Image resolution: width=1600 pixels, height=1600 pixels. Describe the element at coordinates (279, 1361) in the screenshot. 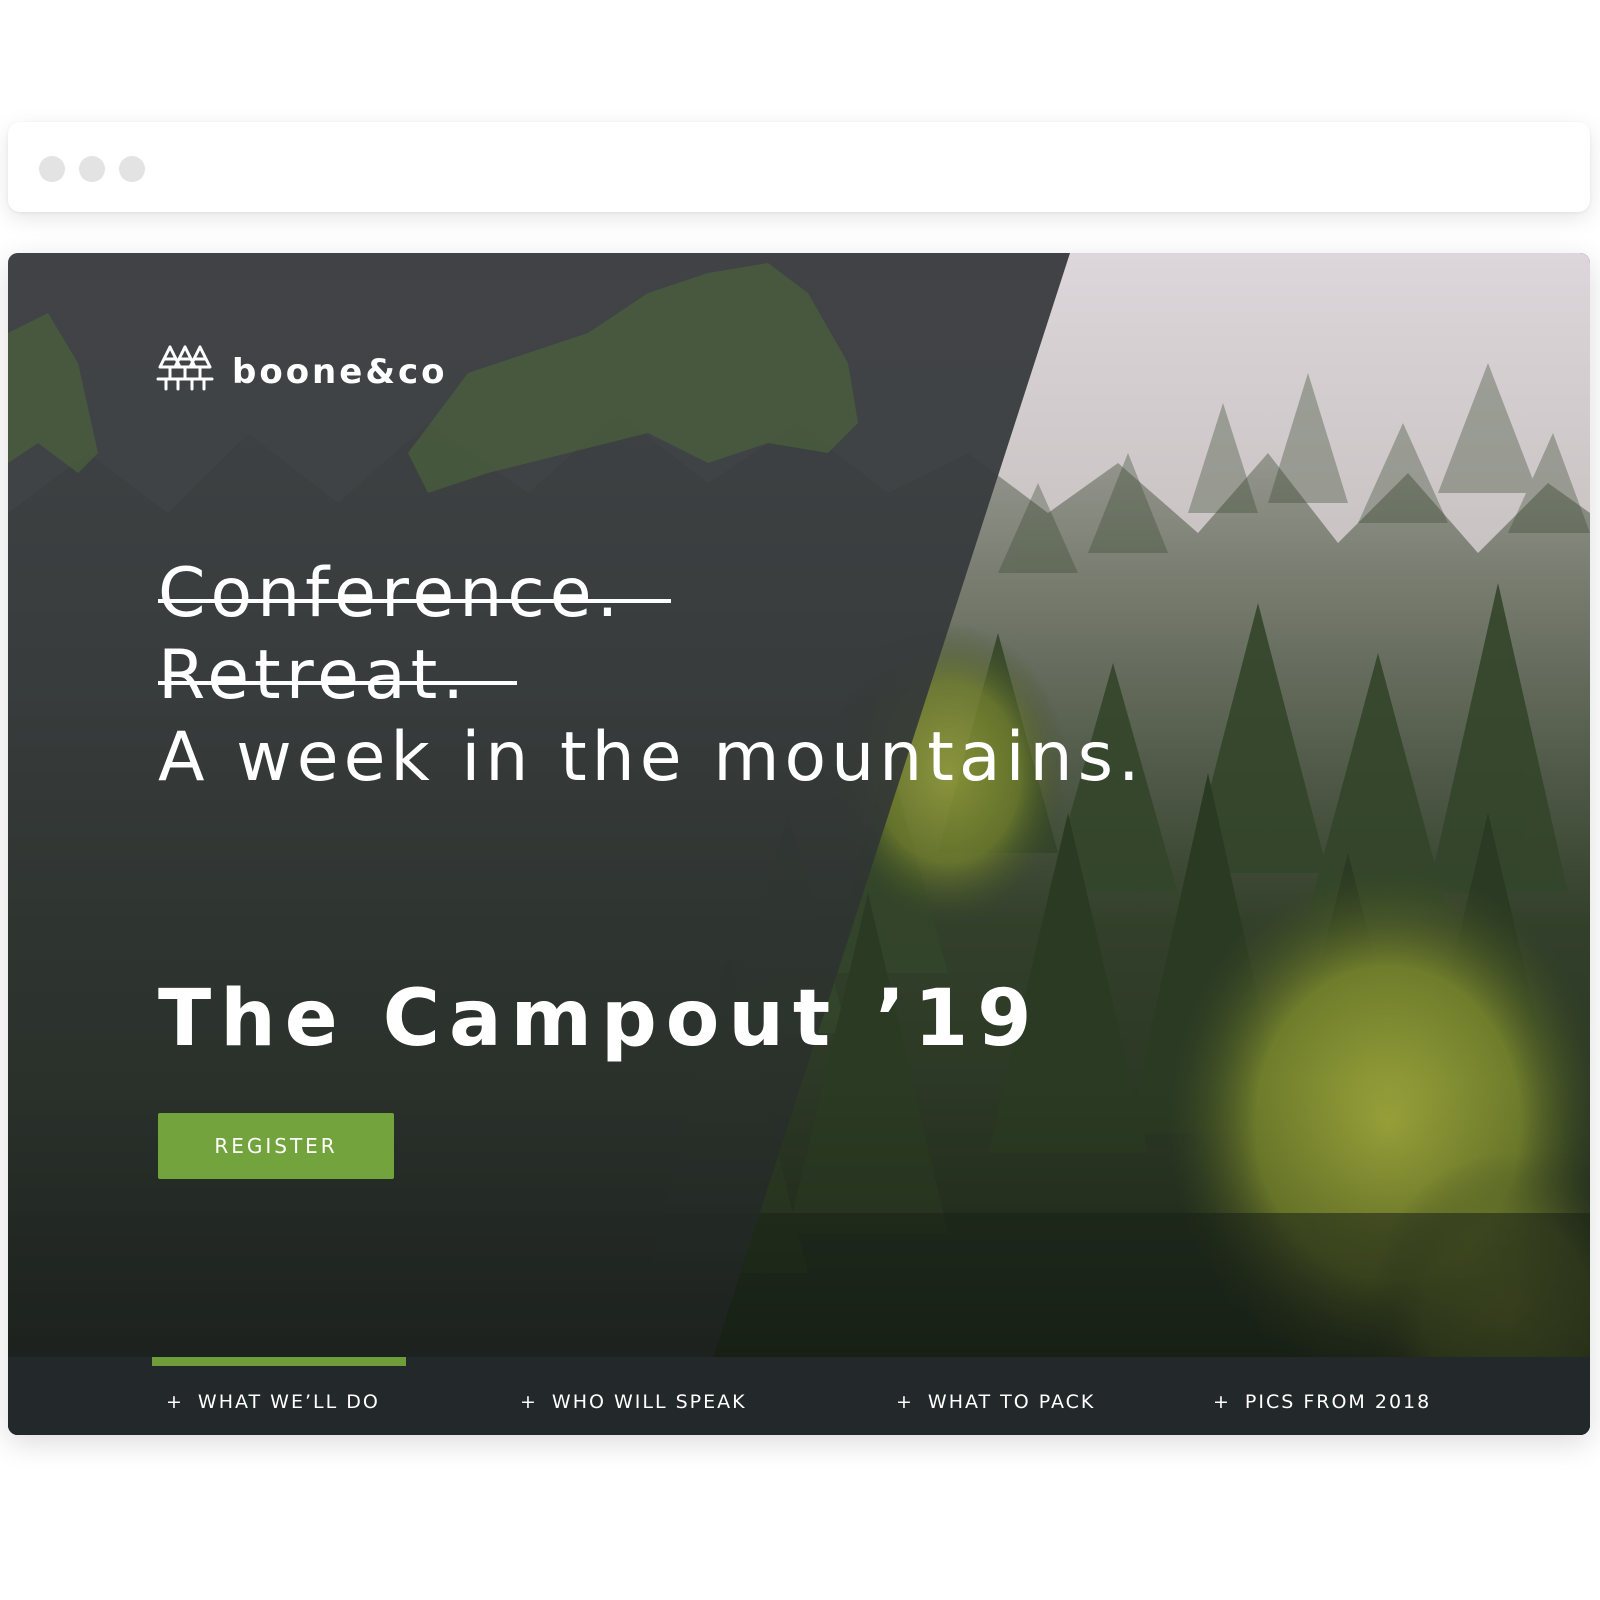

I see `active-nav-indicator` at that location.